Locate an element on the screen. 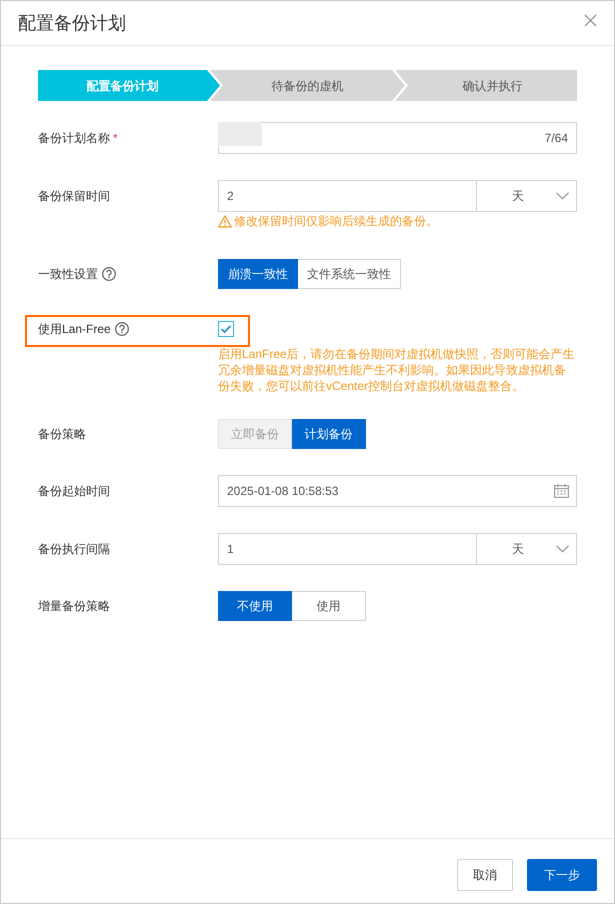 Image resolution: width=615 pixels, height=904 pixels. field-label: 增量备份策略 is located at coordinates (74, 606).